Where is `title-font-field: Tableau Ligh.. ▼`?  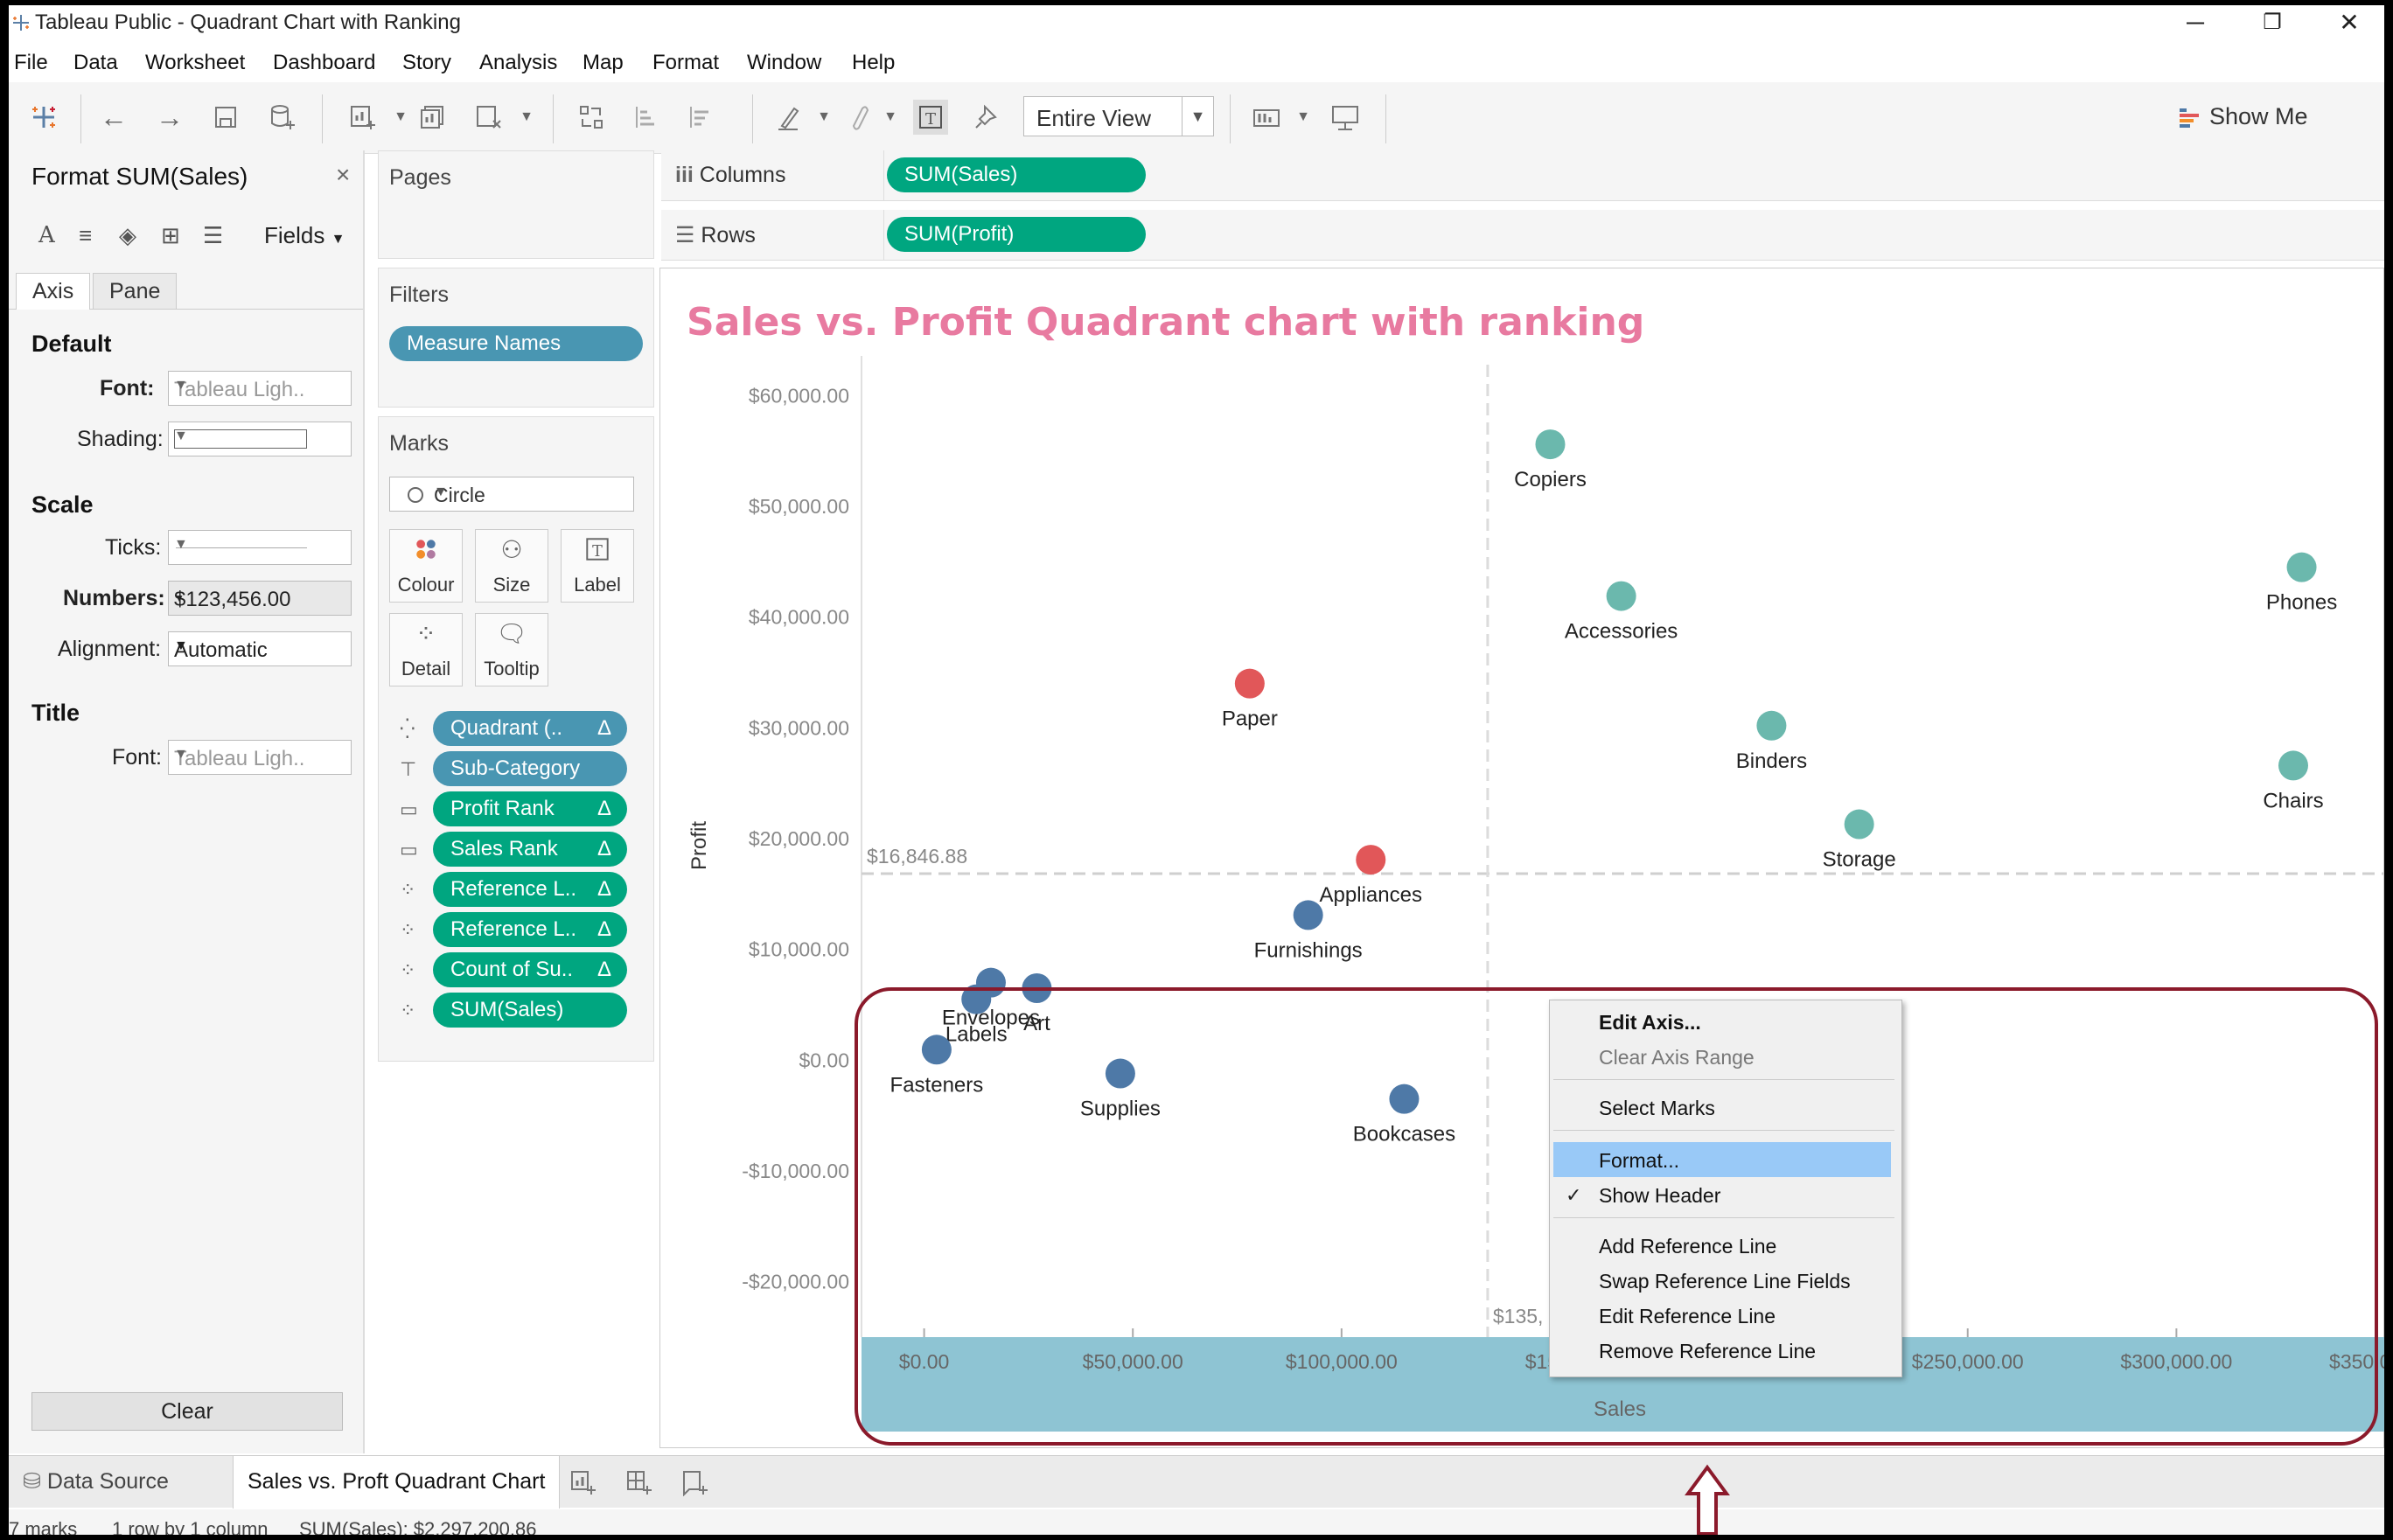 title-font-field: Tableau Ligh.. ▼ is located at coordinates (260, 757).